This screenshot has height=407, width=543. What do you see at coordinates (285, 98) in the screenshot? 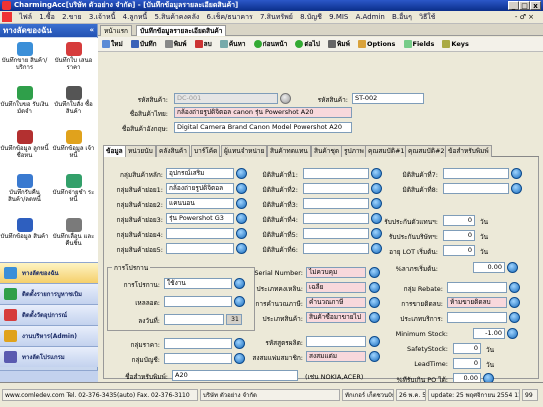
I see `product-code-lookup-icon` at bounding box center [285, 98].